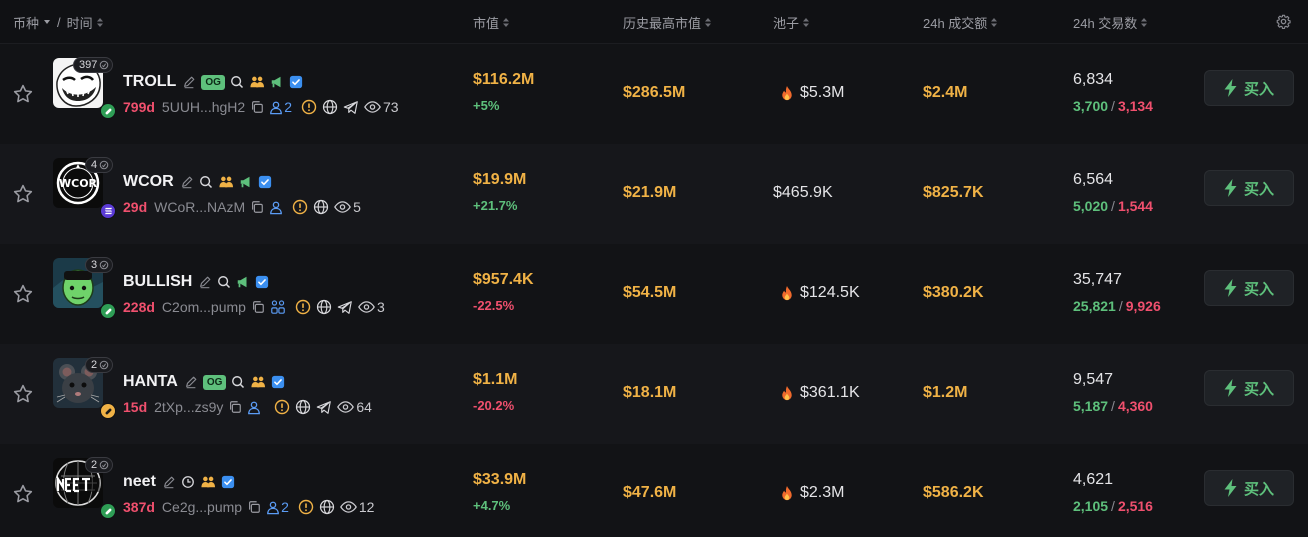 The width and height of the screenshot is (1308, 537). I want to click on market-cap: $957.4K, so click(503, 279).